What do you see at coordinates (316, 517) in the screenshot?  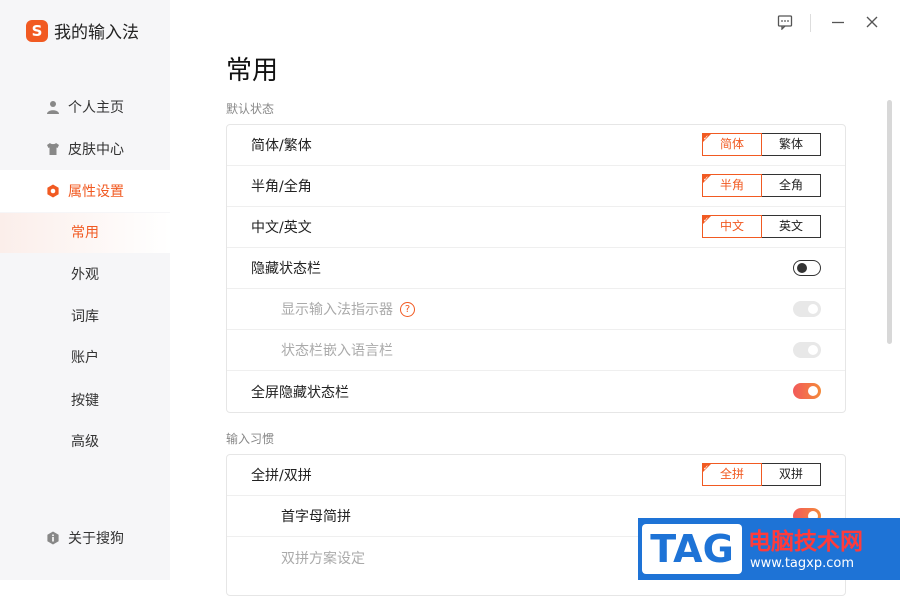 I see `setting-label: 首字母简拼` at bounding box center [316, 517].